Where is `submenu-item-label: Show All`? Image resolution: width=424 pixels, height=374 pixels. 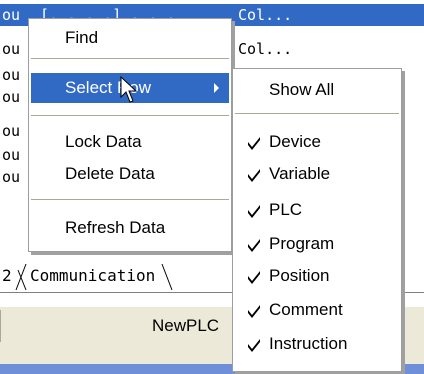
submenu-item-label: Show All is located at coordinates (302, 89).